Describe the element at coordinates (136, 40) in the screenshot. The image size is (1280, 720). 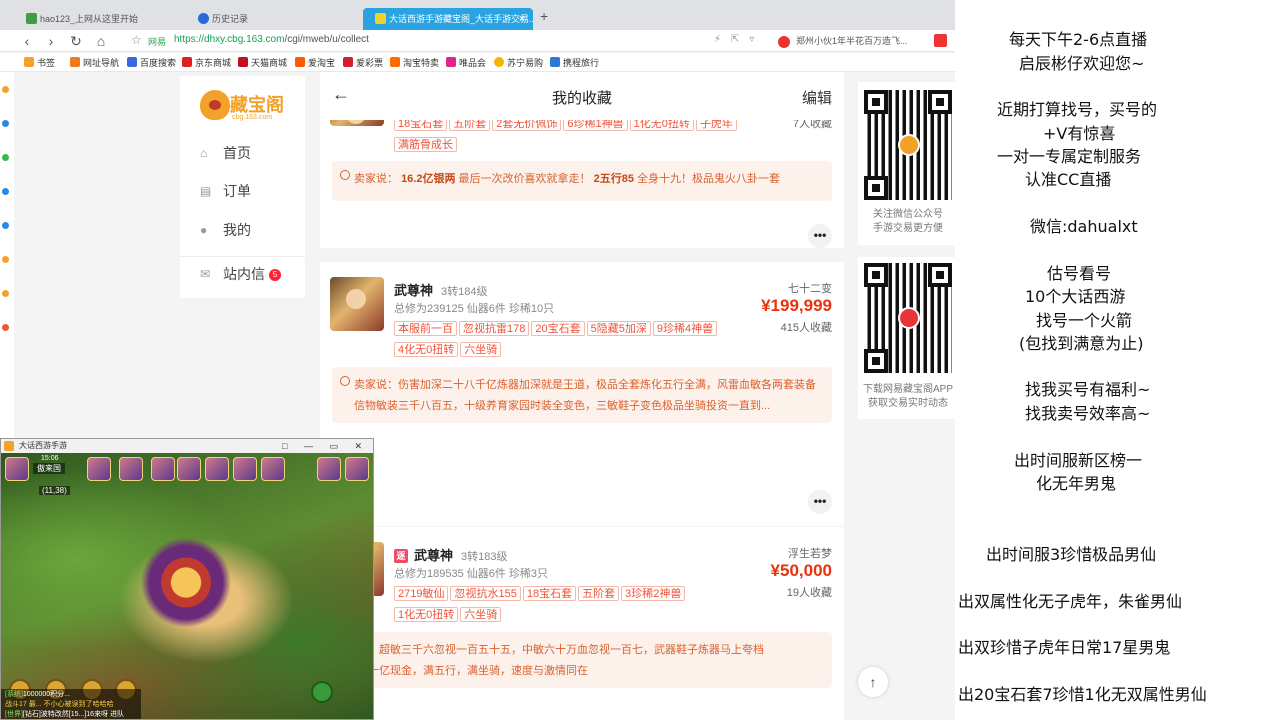
I see `bookmark-star-icon: ☆` at that location.